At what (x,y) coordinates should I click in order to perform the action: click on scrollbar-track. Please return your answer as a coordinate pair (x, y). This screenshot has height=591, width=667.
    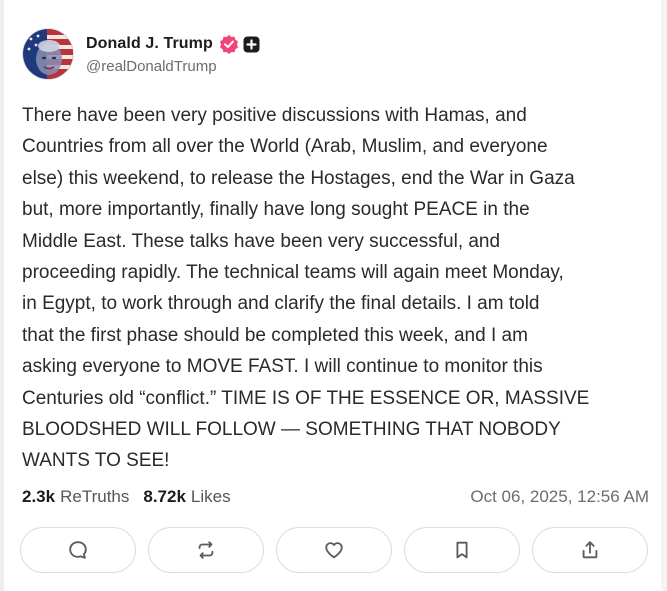
    Looking at the image, I should click on (664, 295).